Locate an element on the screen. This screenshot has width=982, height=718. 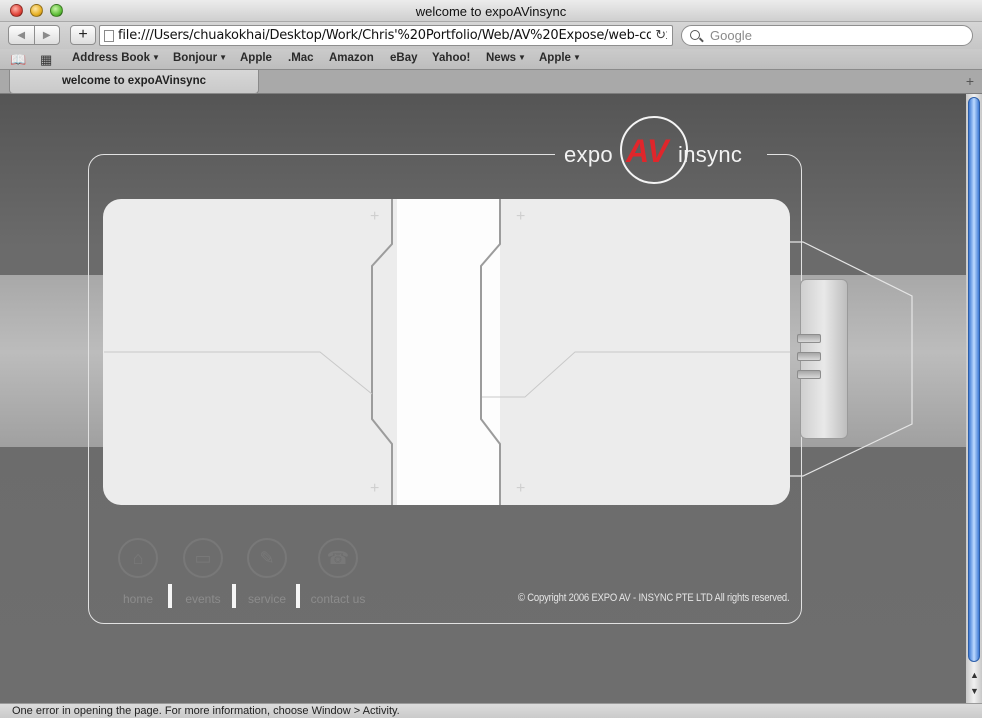
nav-home: ⌂ home is located at coordinates (138, 572).